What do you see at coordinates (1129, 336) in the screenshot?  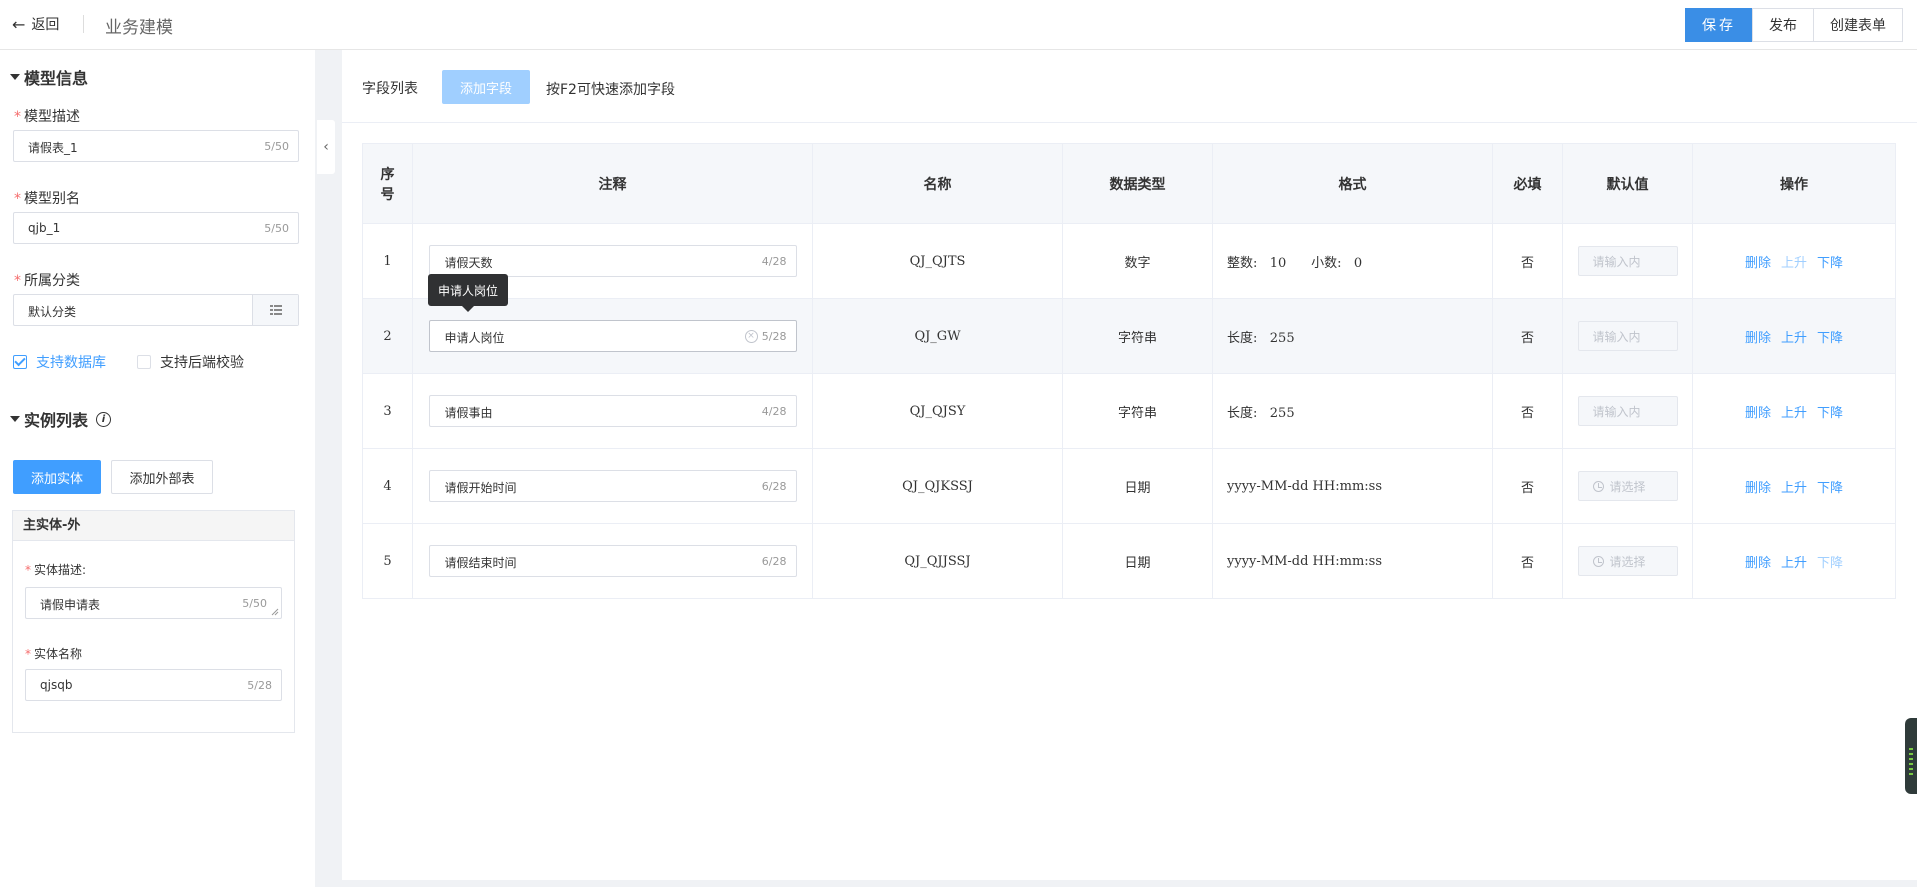 I see `table-row: 2 申请人岗位 × 5/28 QJ_GW 字符串 长度: 255 否 请输入内 删除 上升 下降` at bounding box center [1129, 336].